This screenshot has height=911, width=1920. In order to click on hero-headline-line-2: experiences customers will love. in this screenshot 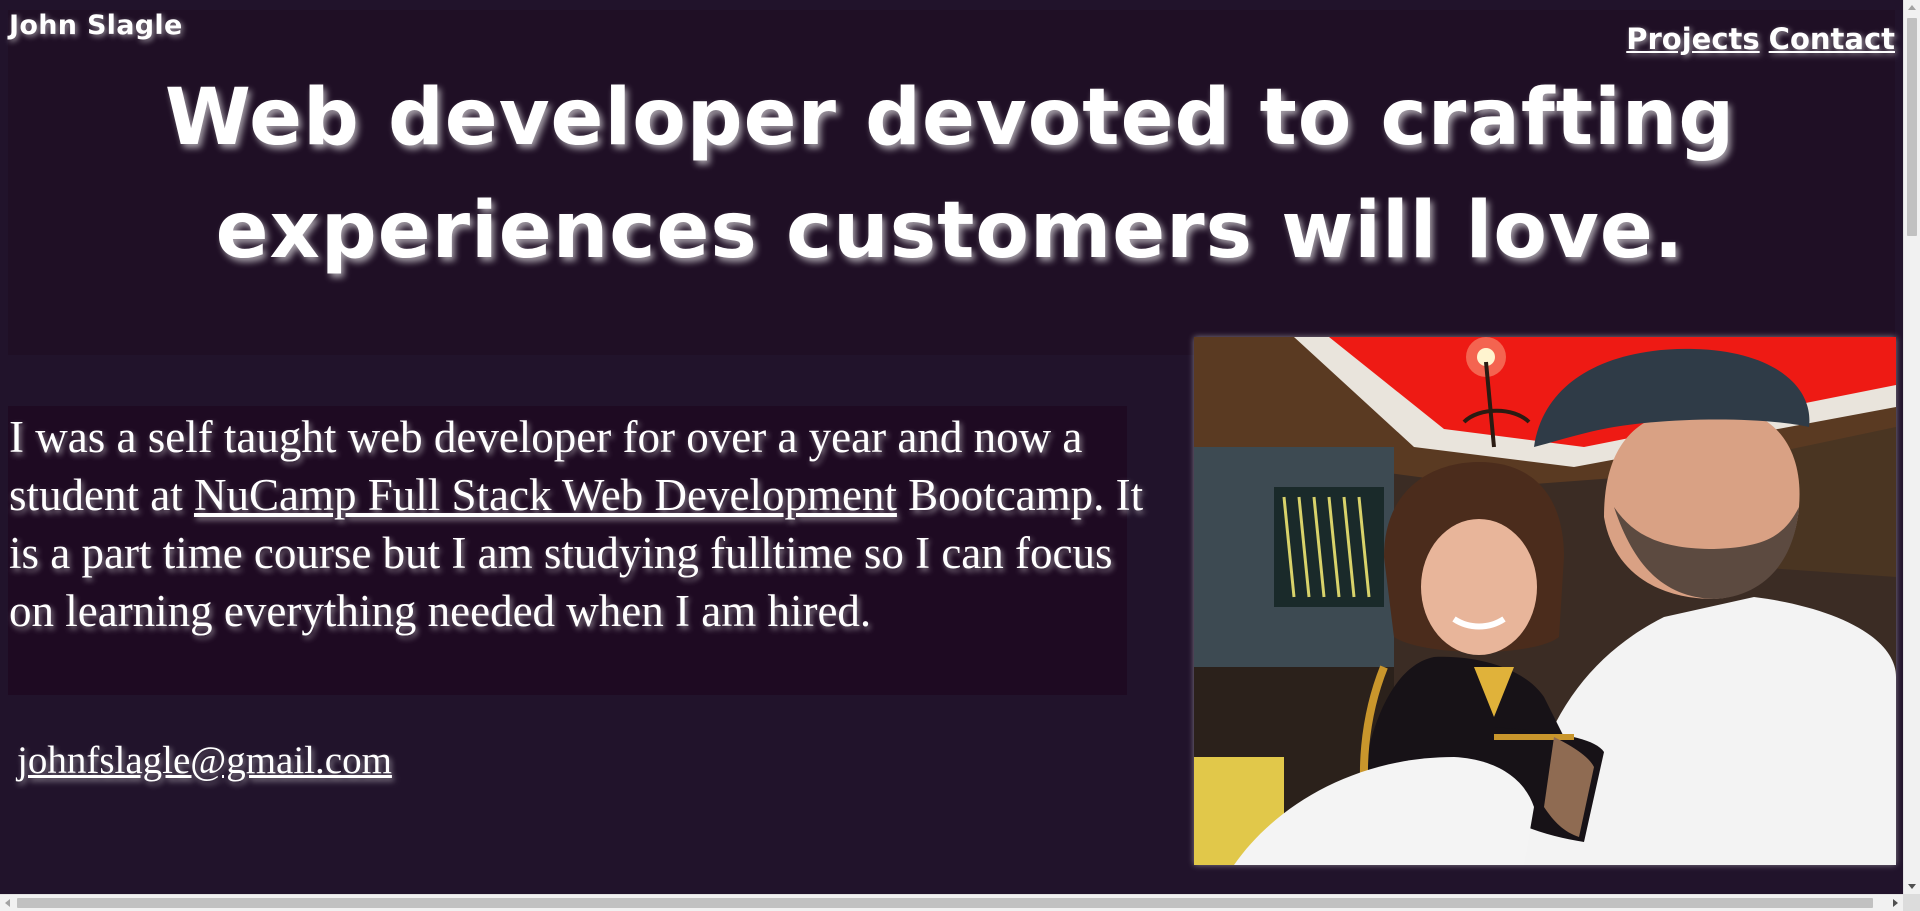, I will do `click(950, 231)`.